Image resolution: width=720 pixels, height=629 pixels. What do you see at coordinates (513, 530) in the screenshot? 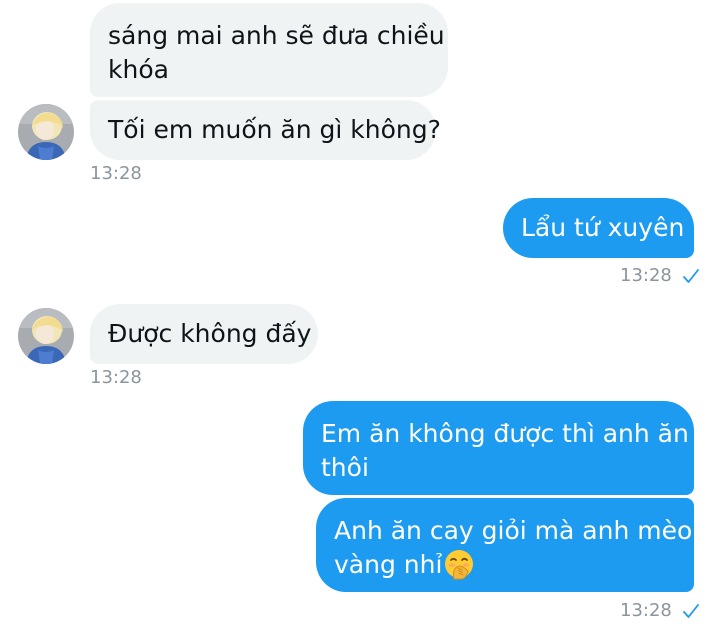
I see `message-line: Anh ăn cay giỏi mà anh mèo` at bounding box center [513, 530].